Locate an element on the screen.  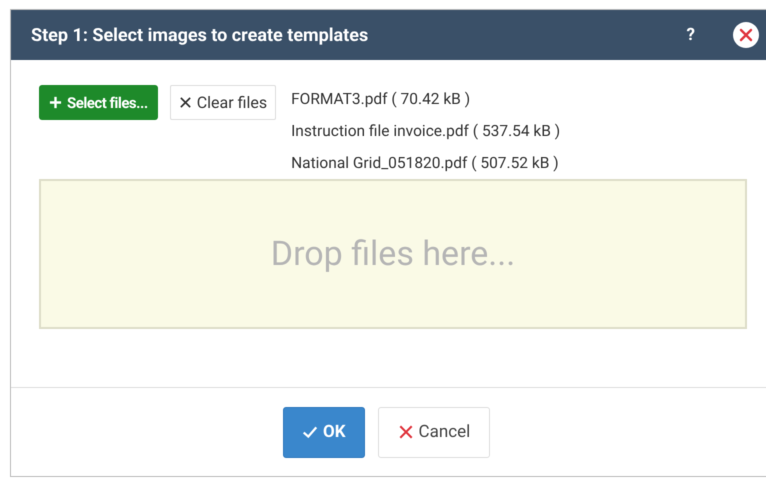
dialog-title: Step 1: Select images to create templates is located at coordinates (200, 35).